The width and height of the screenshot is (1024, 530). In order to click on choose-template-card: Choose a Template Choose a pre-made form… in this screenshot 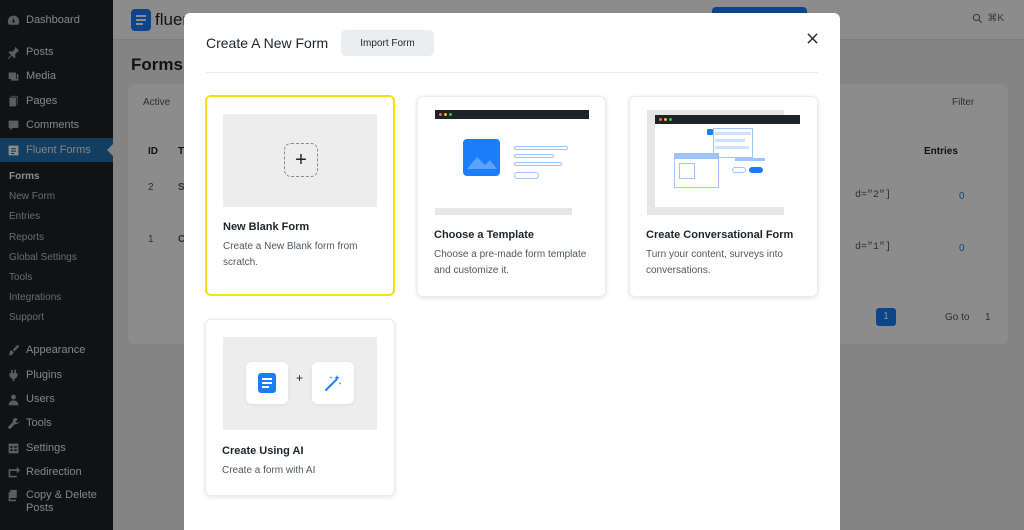, I will do `click(511, 196)`.